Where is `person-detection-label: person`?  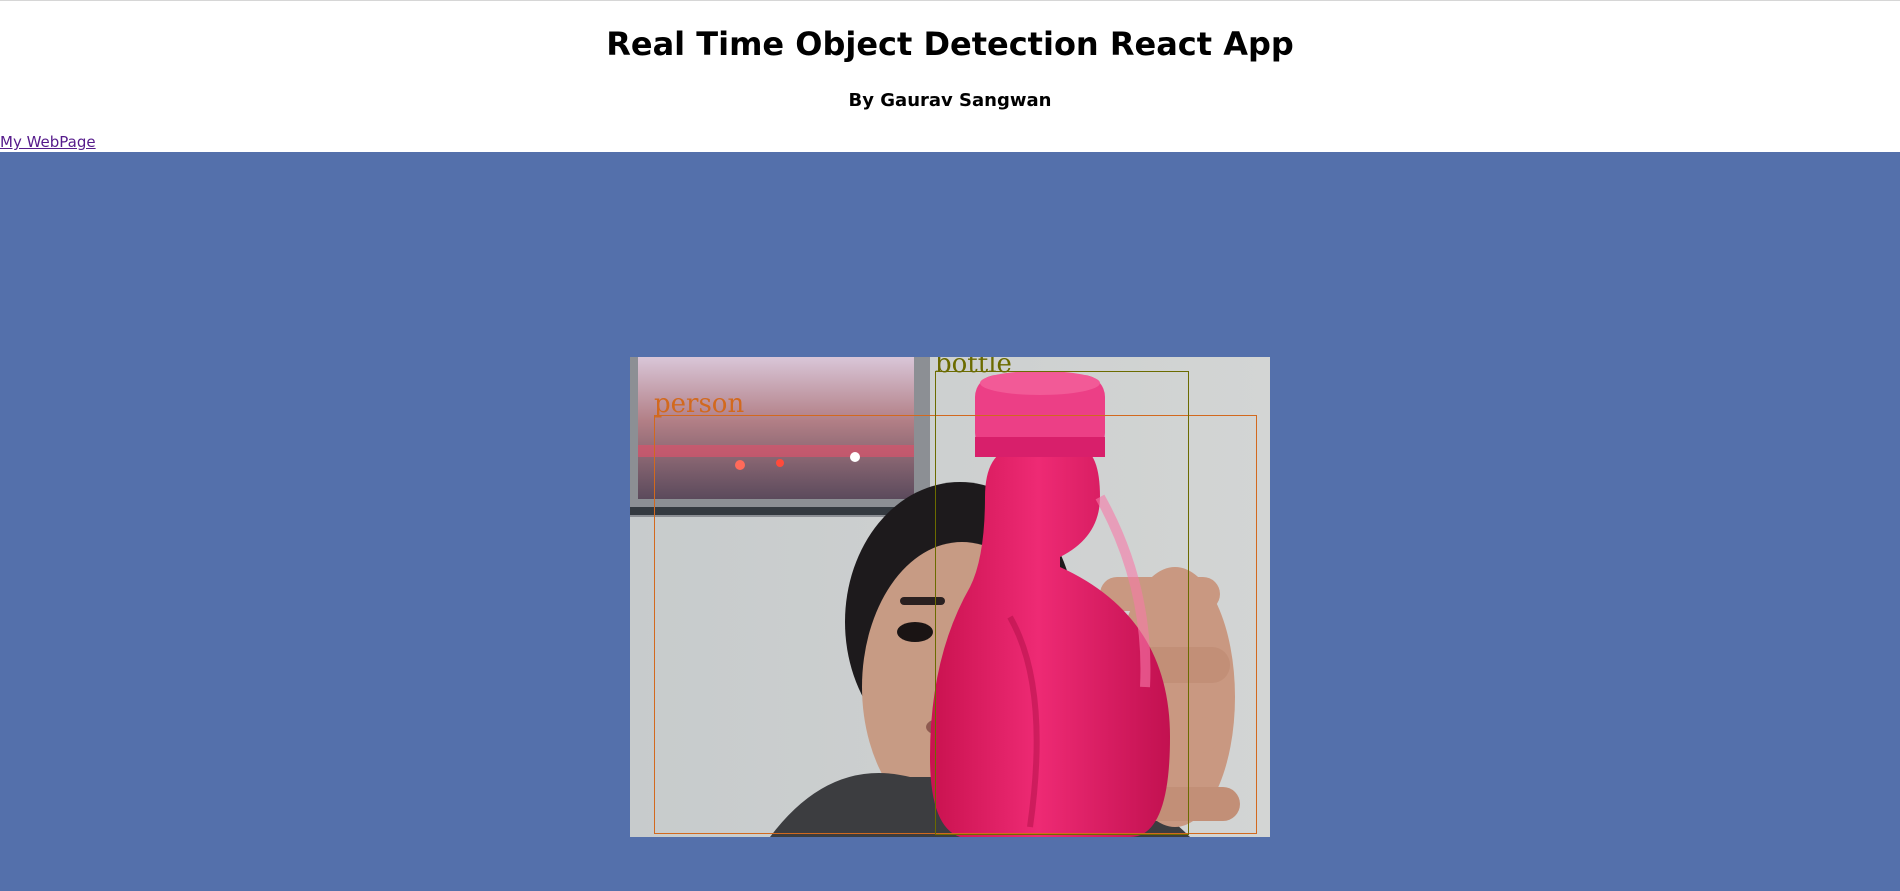
person-detection-label: person is located at coordinates (699, 404).